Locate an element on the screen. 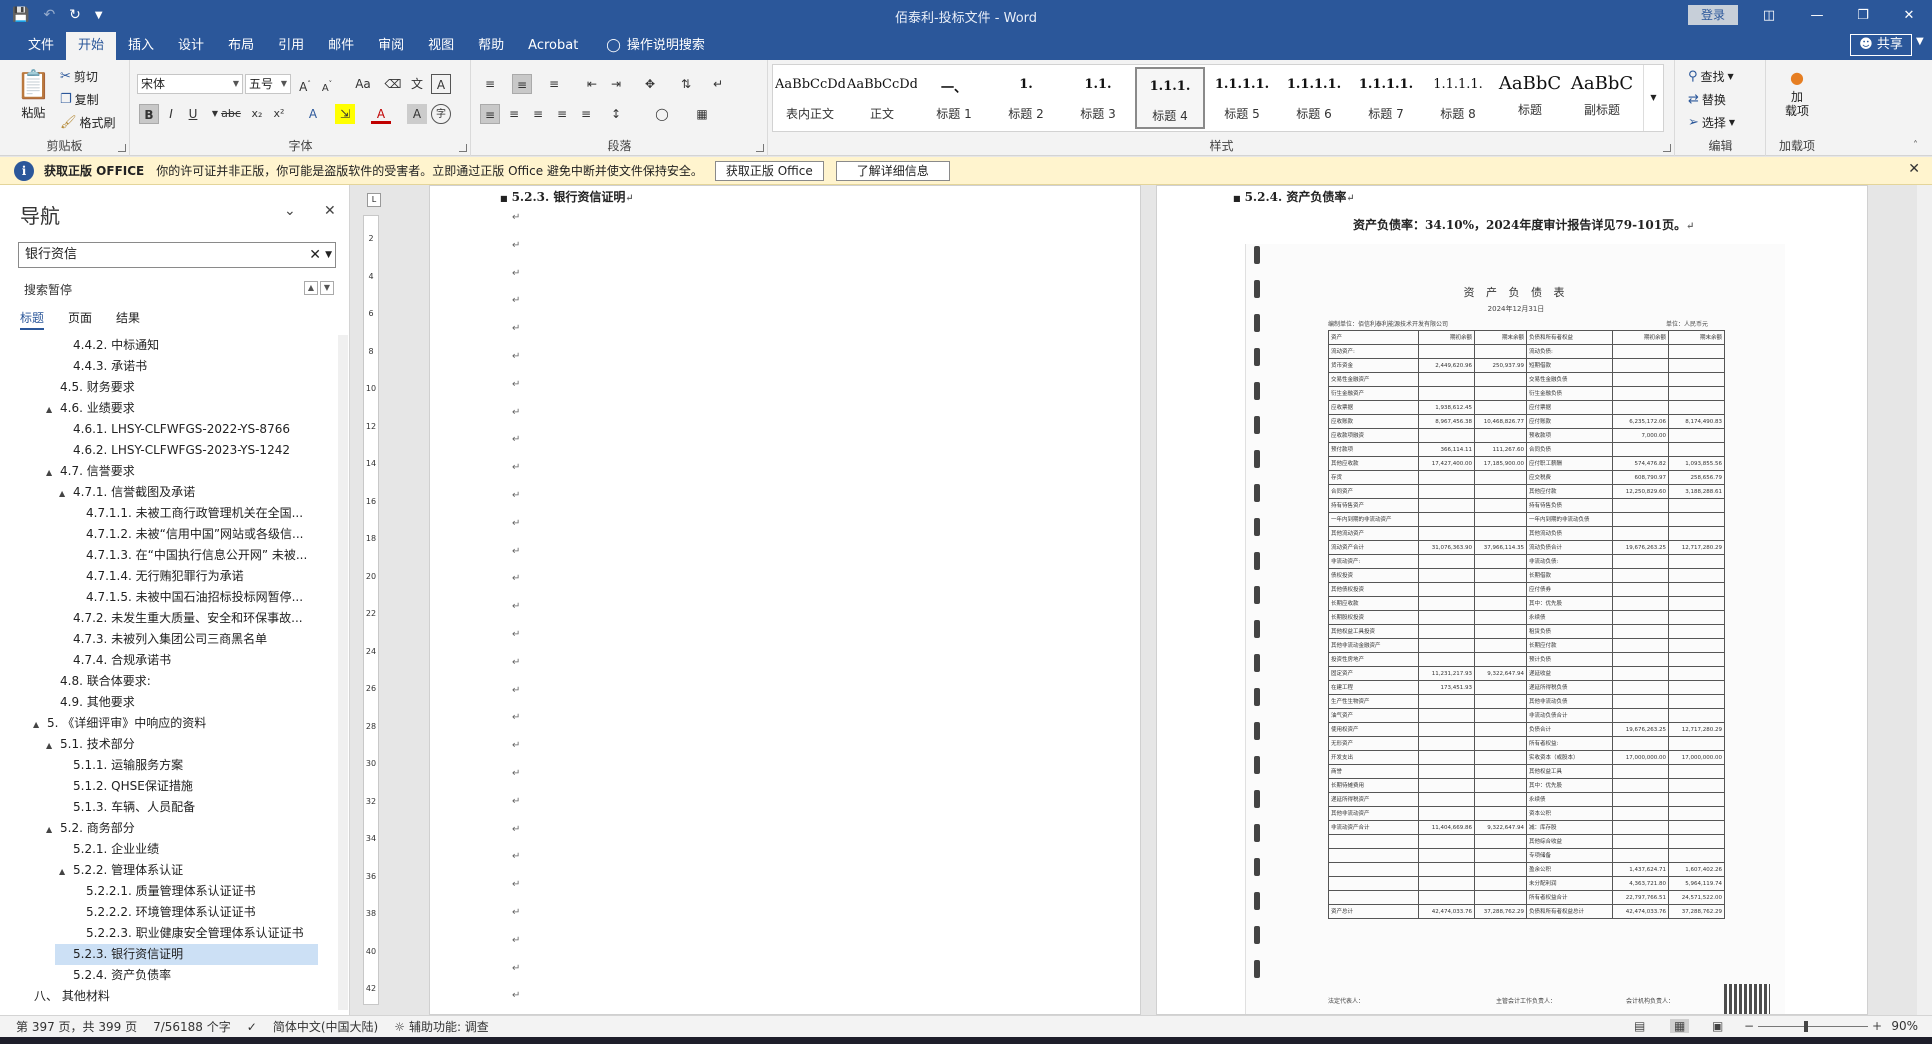 The width and height of the screenshot is (1932, 1044). tab-help: 帮助 is located at coordinates (491, 46).